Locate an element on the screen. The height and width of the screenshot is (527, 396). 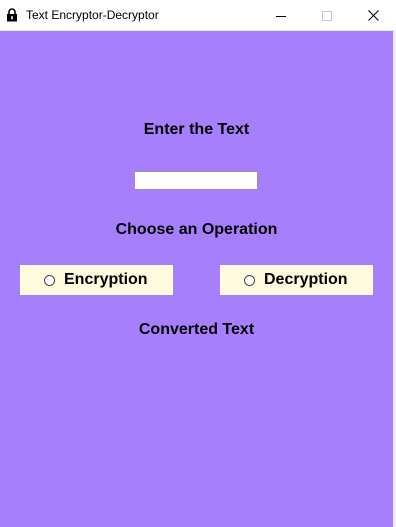
minimize-icon is located at coordinates (281, 16).